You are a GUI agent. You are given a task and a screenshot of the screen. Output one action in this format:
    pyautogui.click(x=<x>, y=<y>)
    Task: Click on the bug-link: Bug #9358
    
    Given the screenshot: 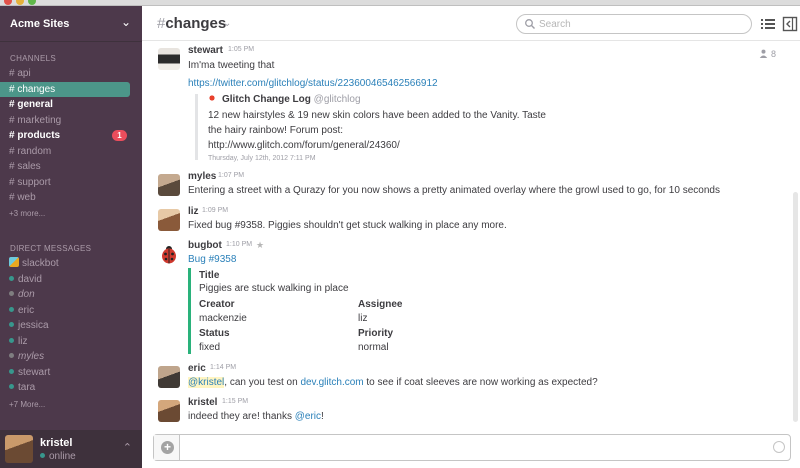 What is the action you would take?
    pyautogui.click(x=212, y=259)
    